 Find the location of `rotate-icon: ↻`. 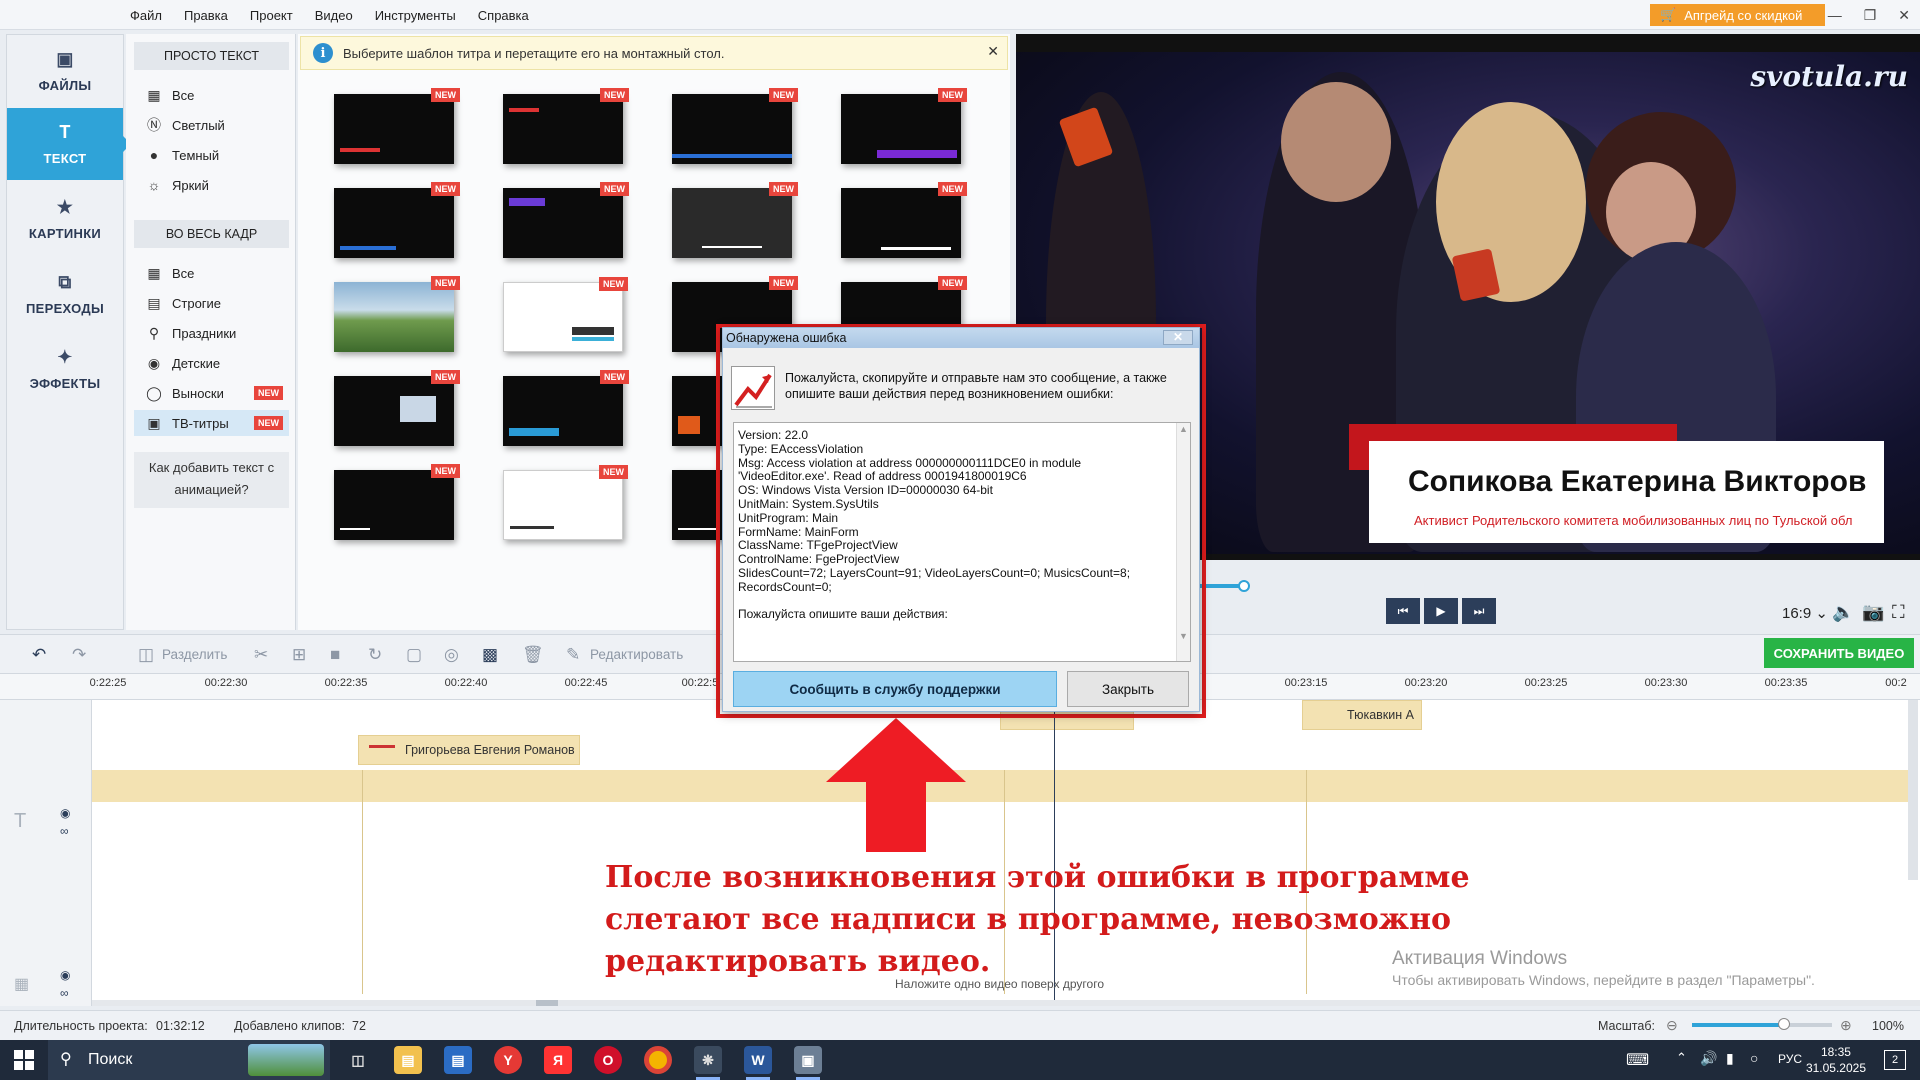

rotate-icon: ↻ is located at coordinates (375, 655).